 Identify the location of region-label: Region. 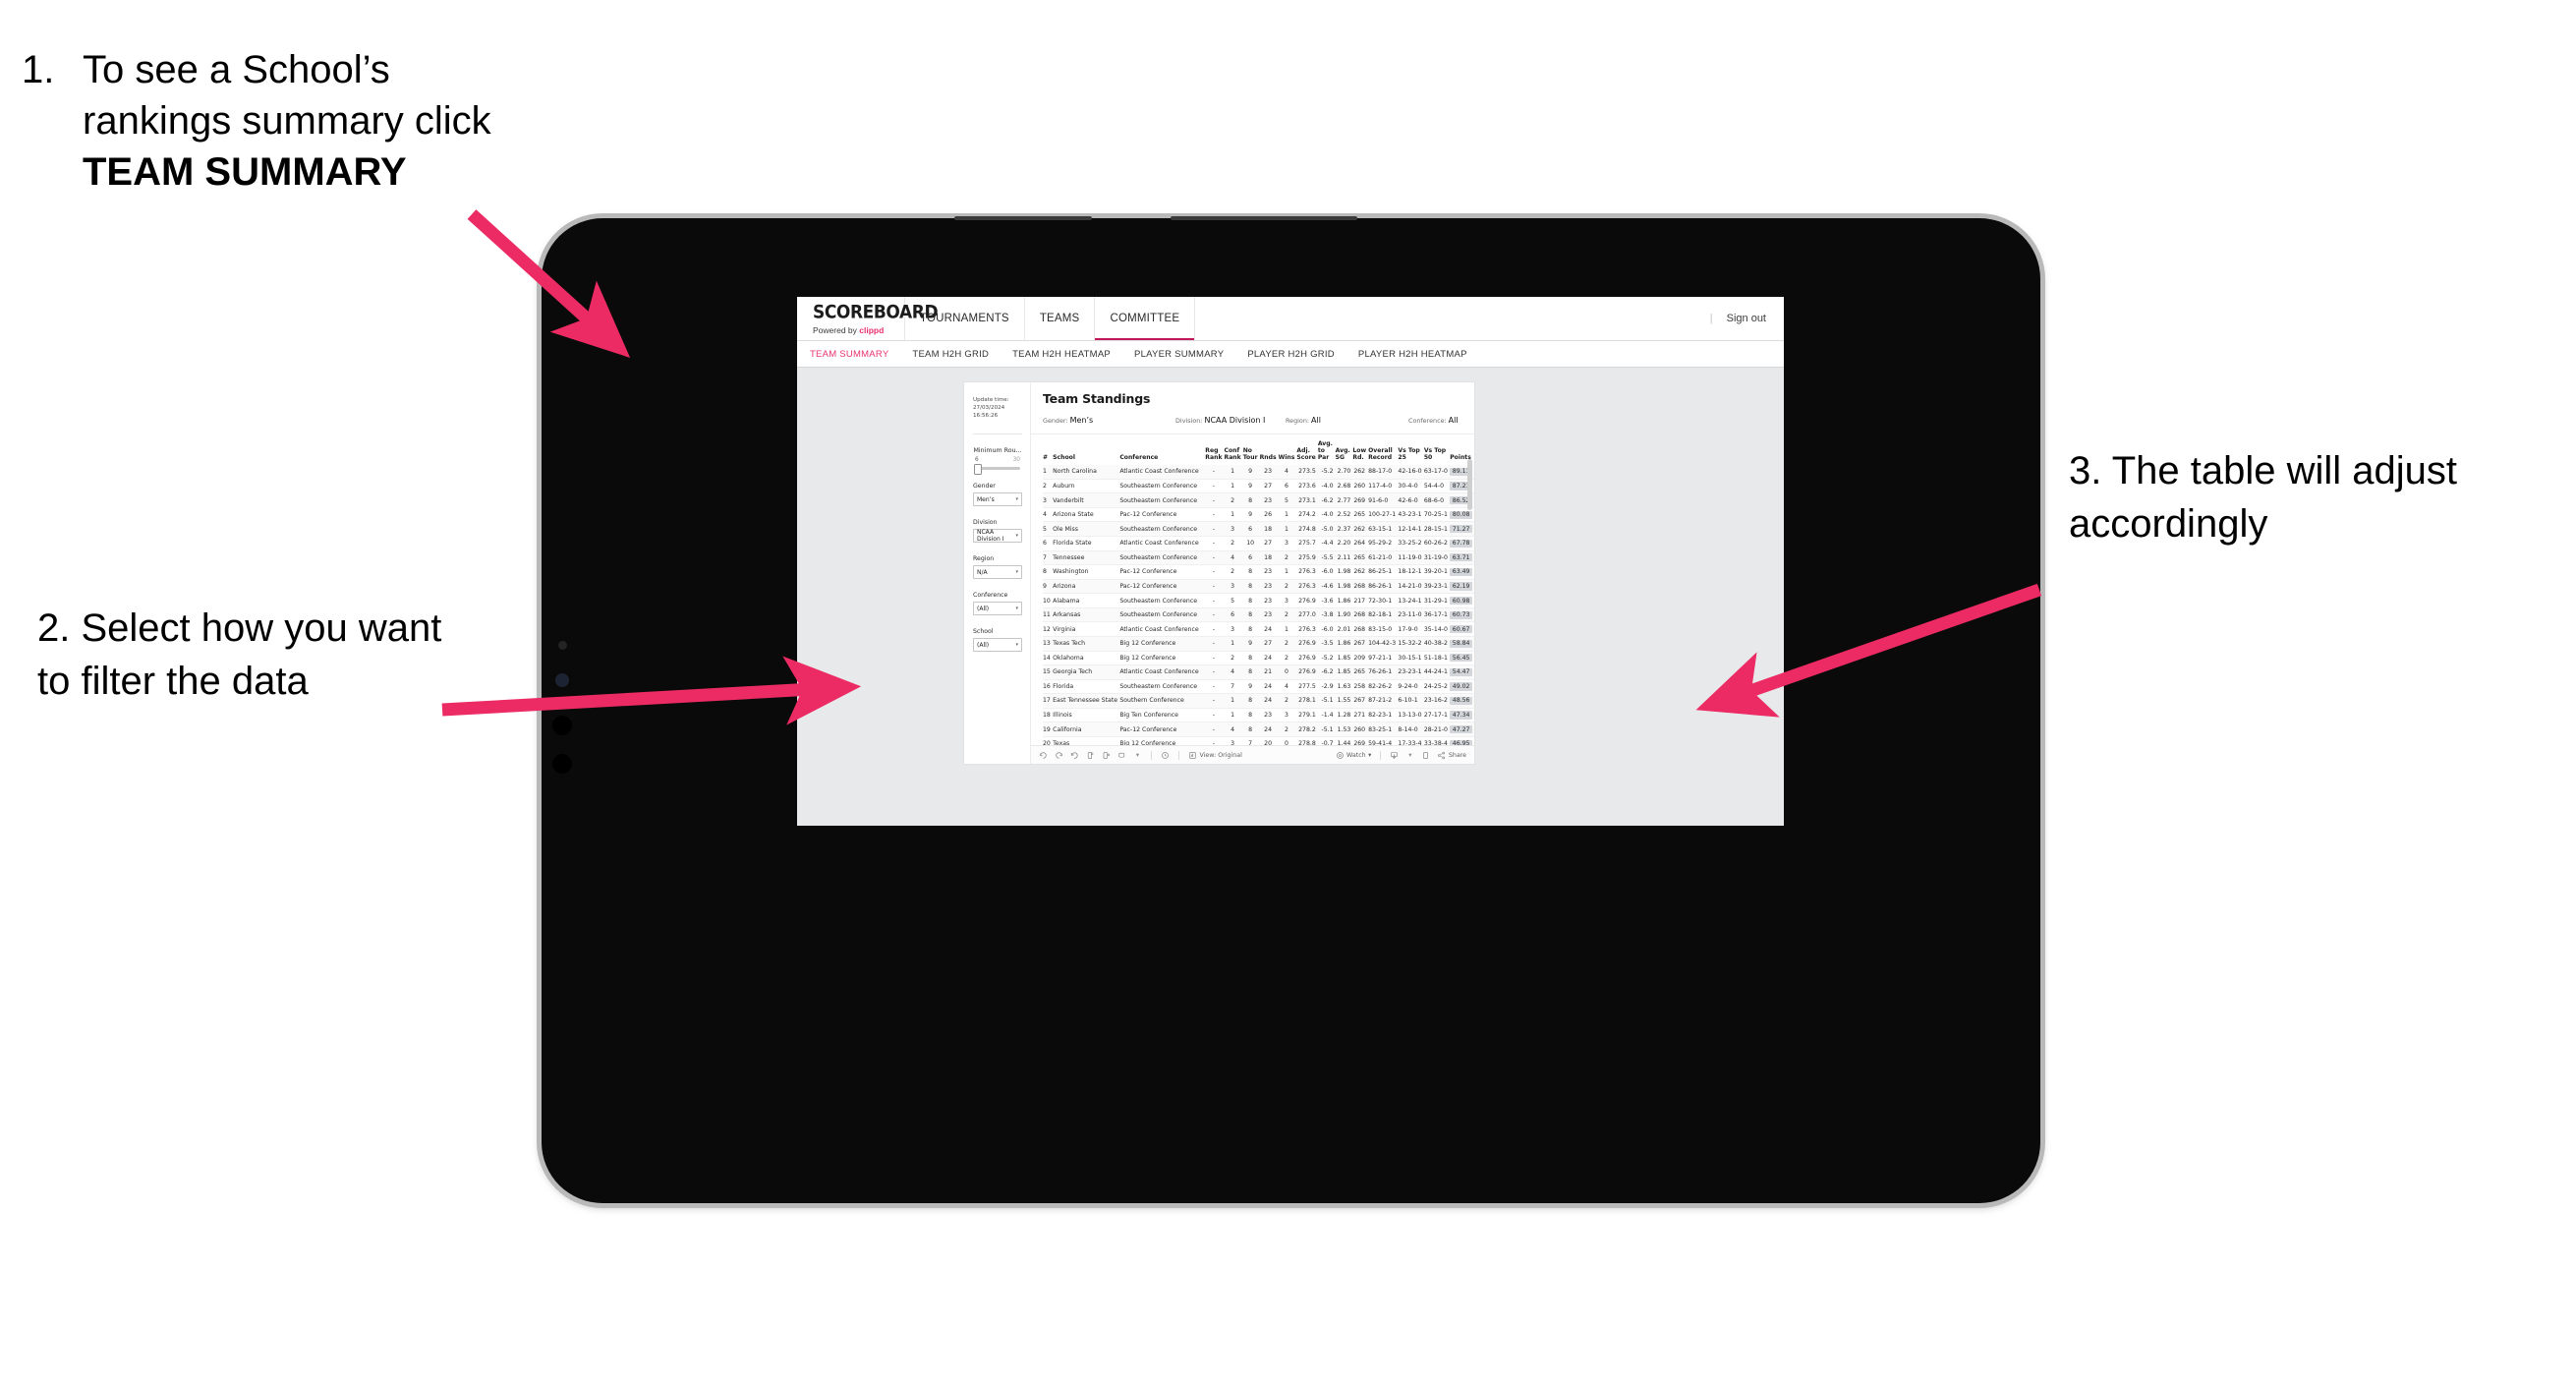
(984, 559).